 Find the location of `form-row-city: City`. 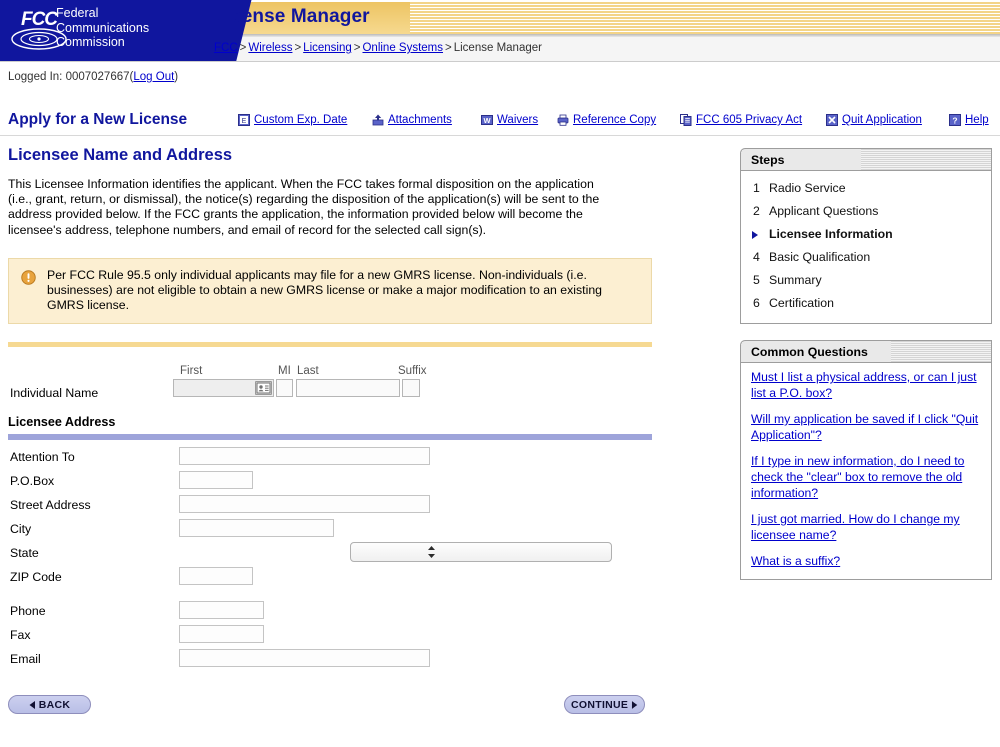

form-row-city: City is located at coordinates (332, 530).